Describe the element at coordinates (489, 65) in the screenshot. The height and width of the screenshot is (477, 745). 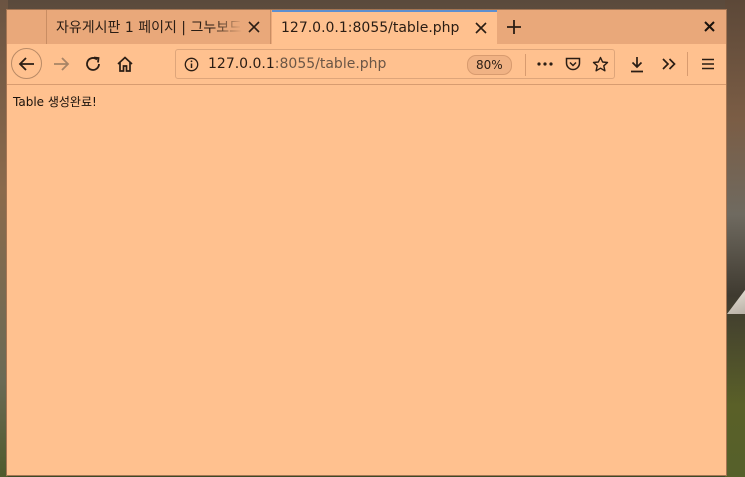
I see `zoom-level-badge: 80%` at that location.